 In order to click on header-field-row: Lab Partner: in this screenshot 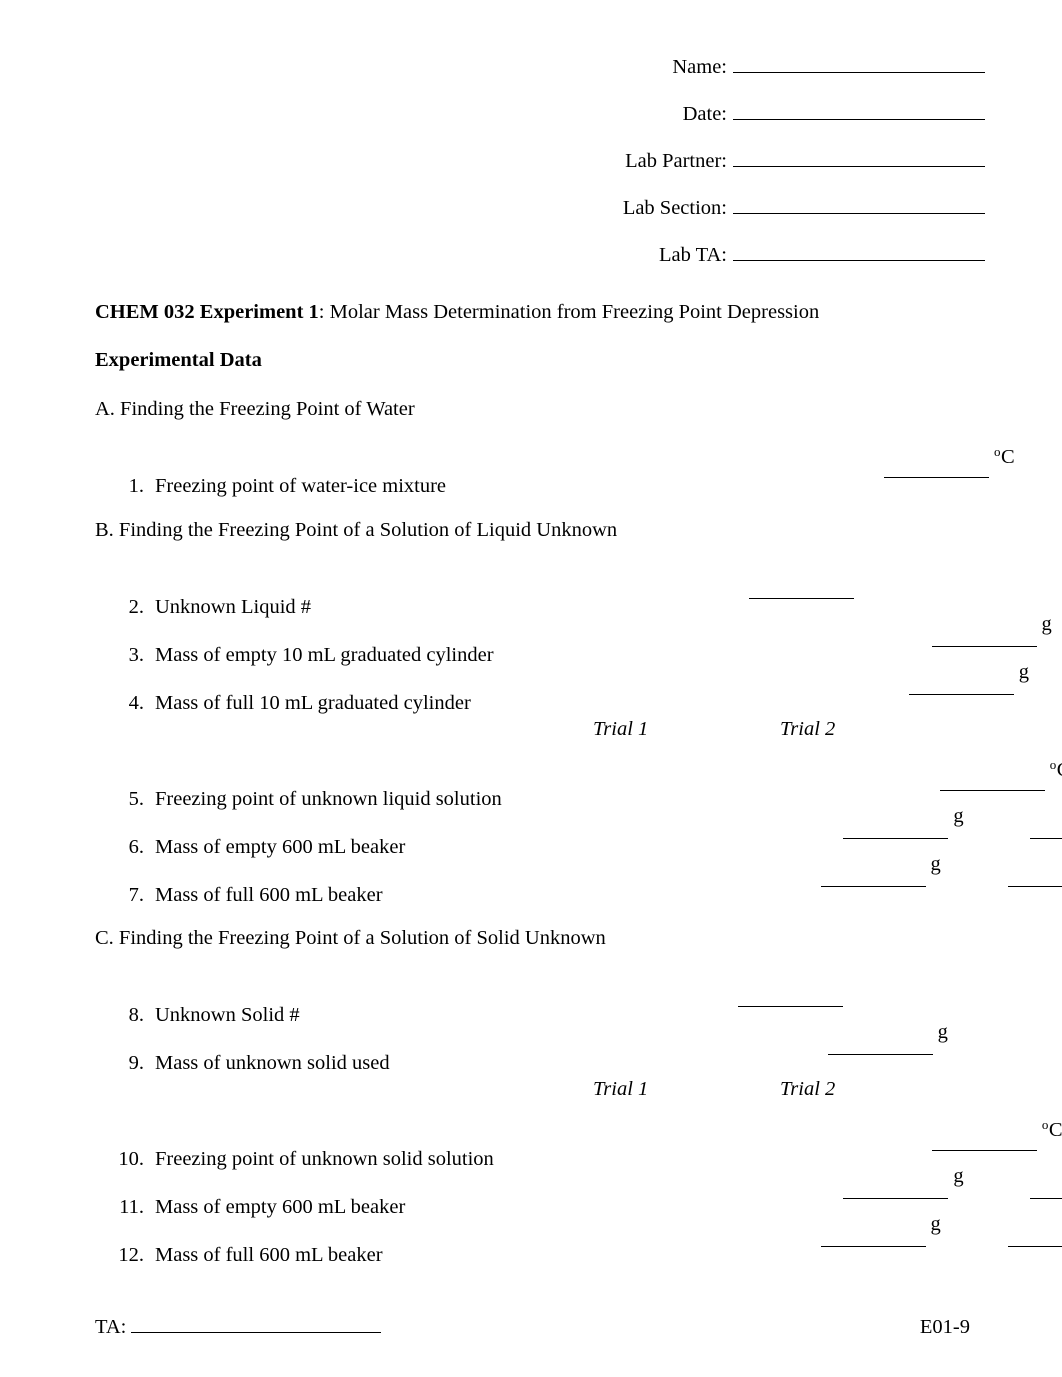, I will do `click(492, 173)`.